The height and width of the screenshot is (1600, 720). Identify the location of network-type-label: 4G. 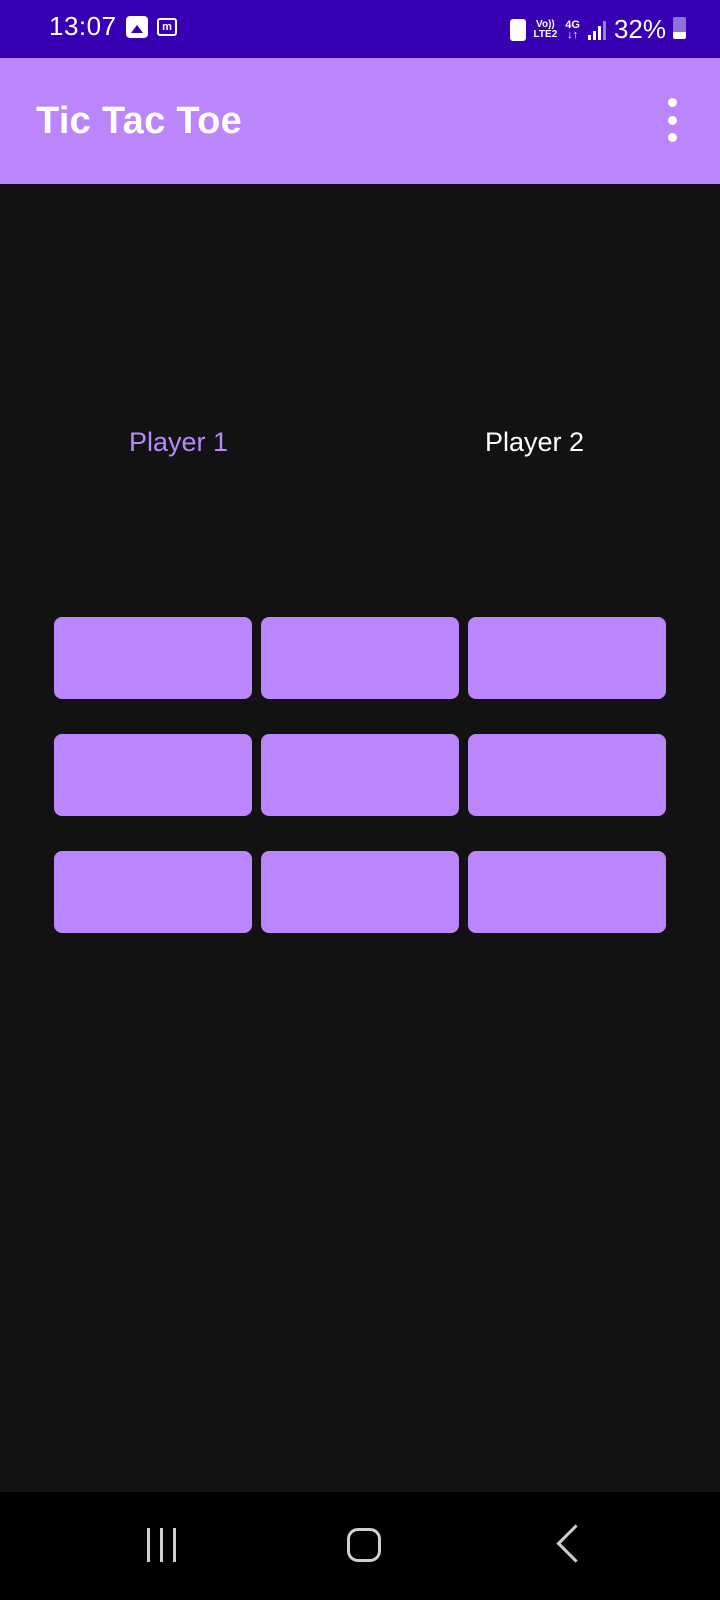
(572, 24).